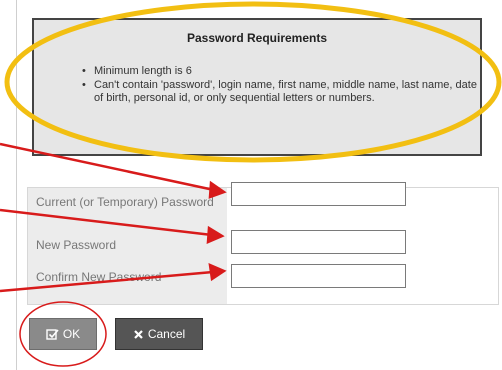 The image size is (502, 370). Describe the element at coordinates (257, 38) in the screenshot. I see `requirements-title: Password Requirements` at that location.